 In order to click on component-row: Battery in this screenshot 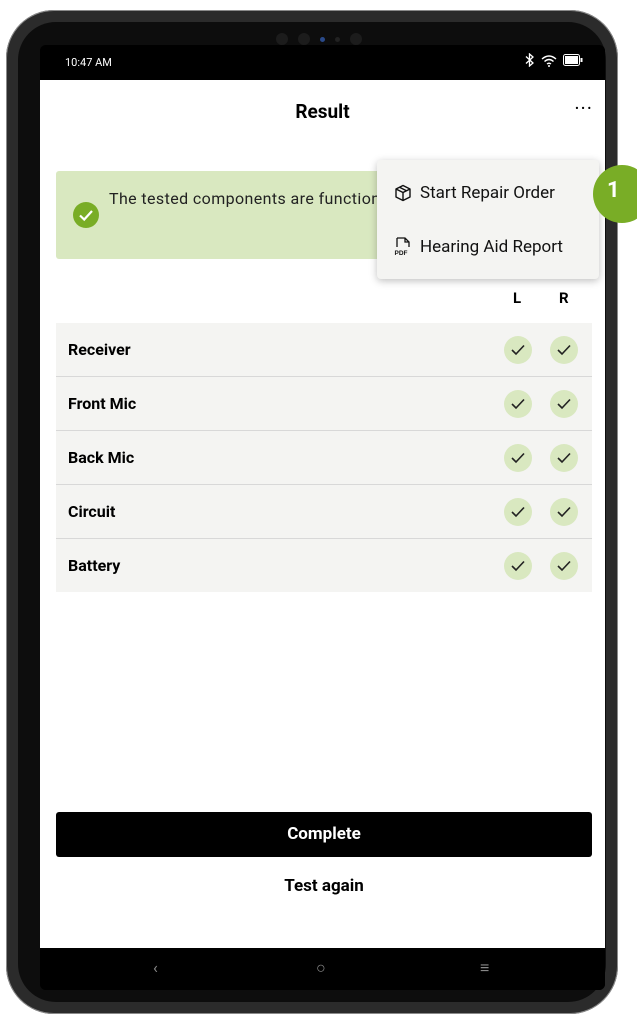, I will do `click(324, 565)`.